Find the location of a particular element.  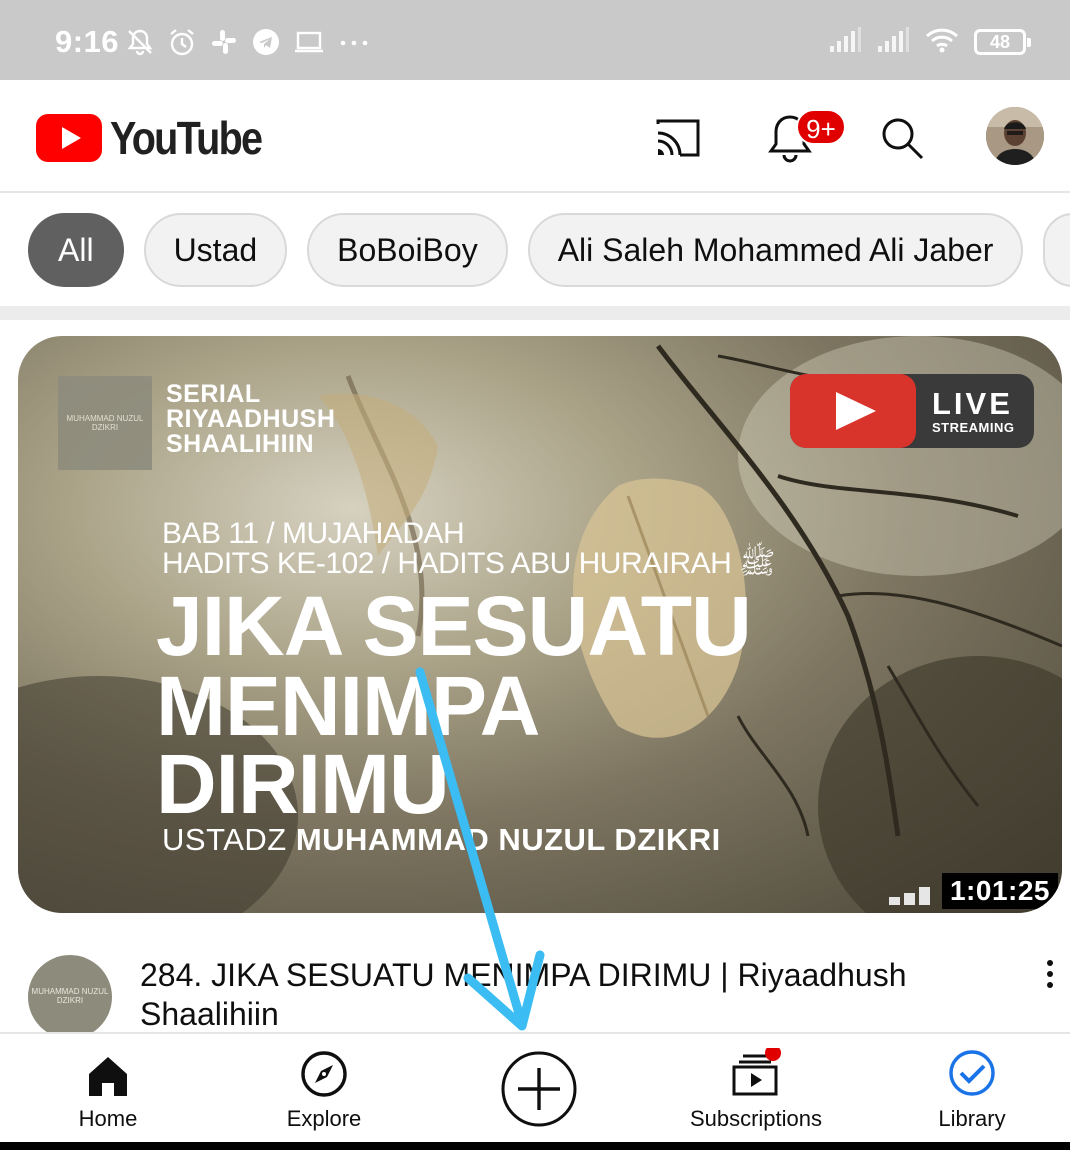

chip-partial is located at coordinates (1056, 250).